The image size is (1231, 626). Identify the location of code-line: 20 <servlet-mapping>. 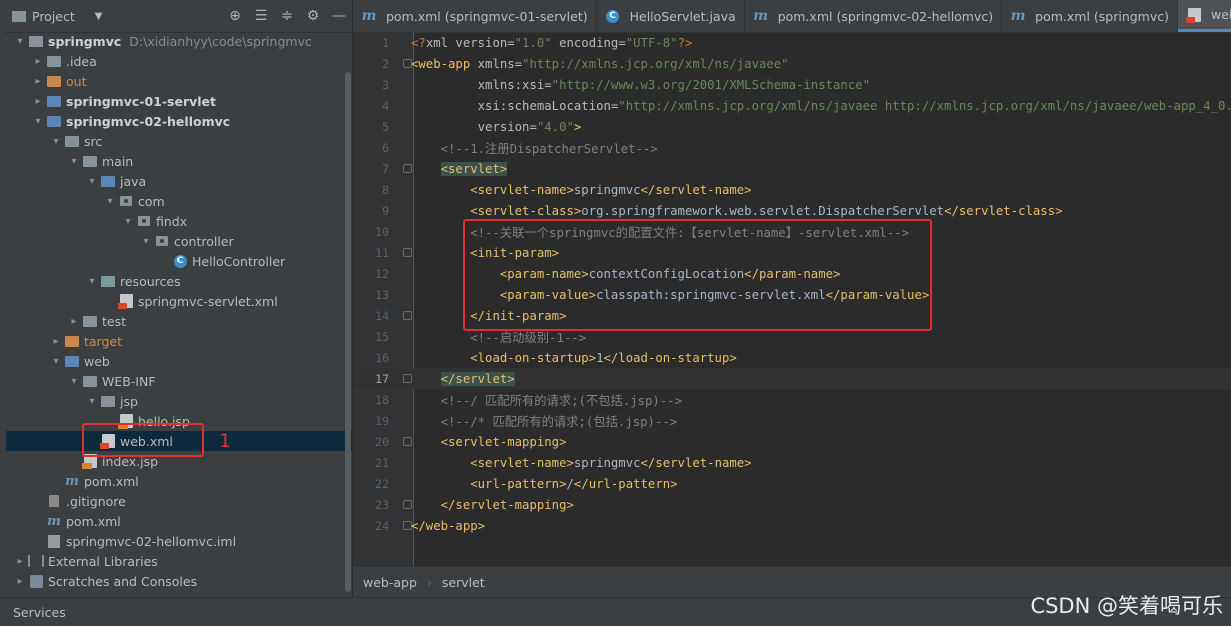
(792, 441).